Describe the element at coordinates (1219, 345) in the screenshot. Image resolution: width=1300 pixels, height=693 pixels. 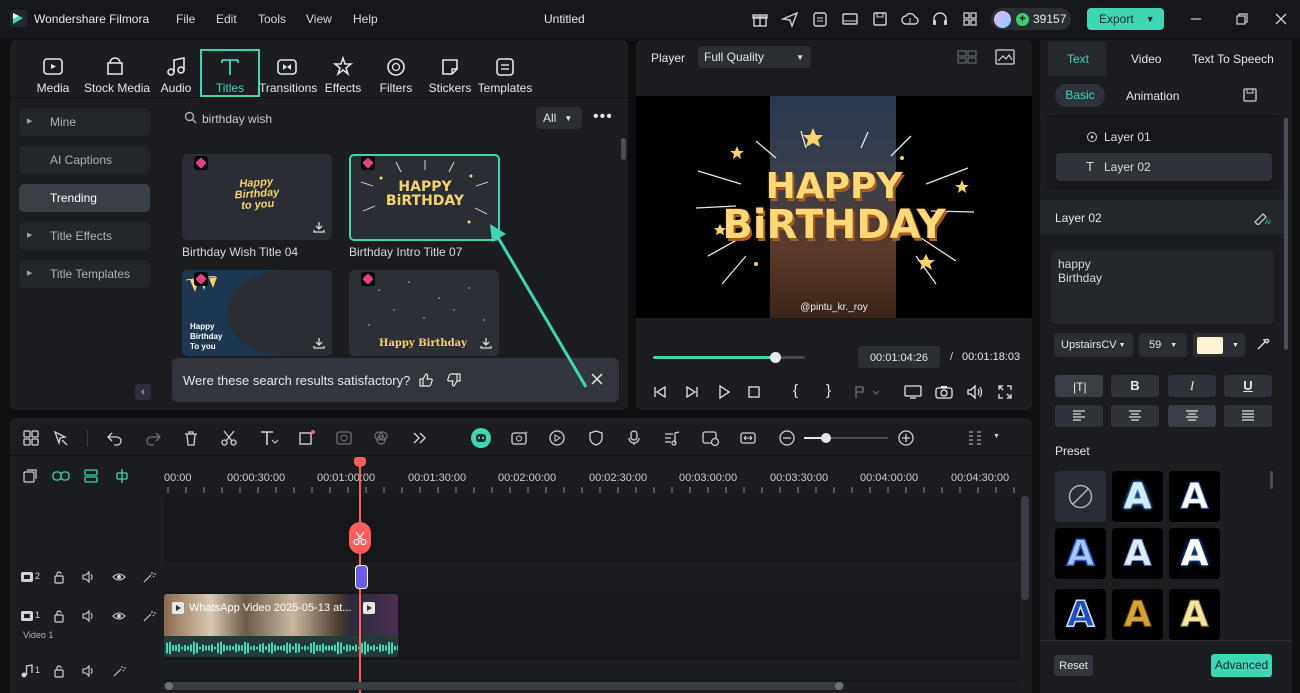
I see `font-color-picker: ▼` at that location.